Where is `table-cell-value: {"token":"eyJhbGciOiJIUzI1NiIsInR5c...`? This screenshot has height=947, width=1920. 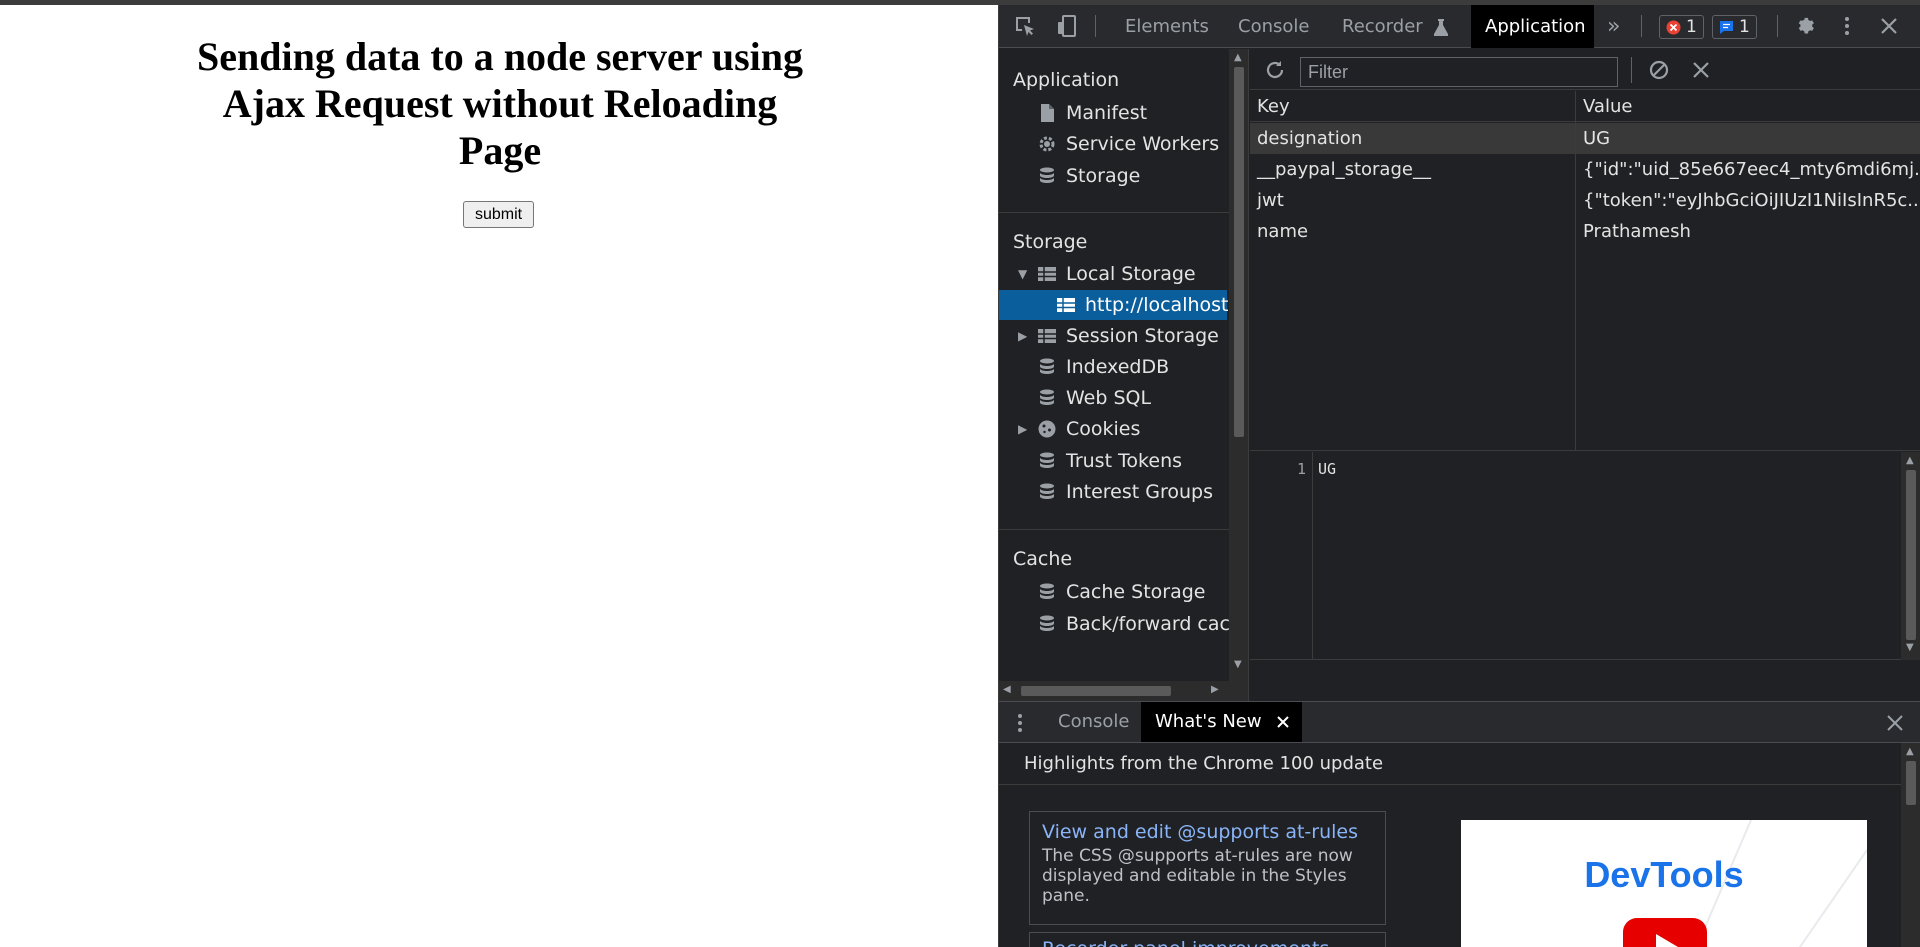
table-cell-value: {"token":"eyJhbGciOiJIUzI1NiIsInR5c... is located at coordinates (1751, 200).